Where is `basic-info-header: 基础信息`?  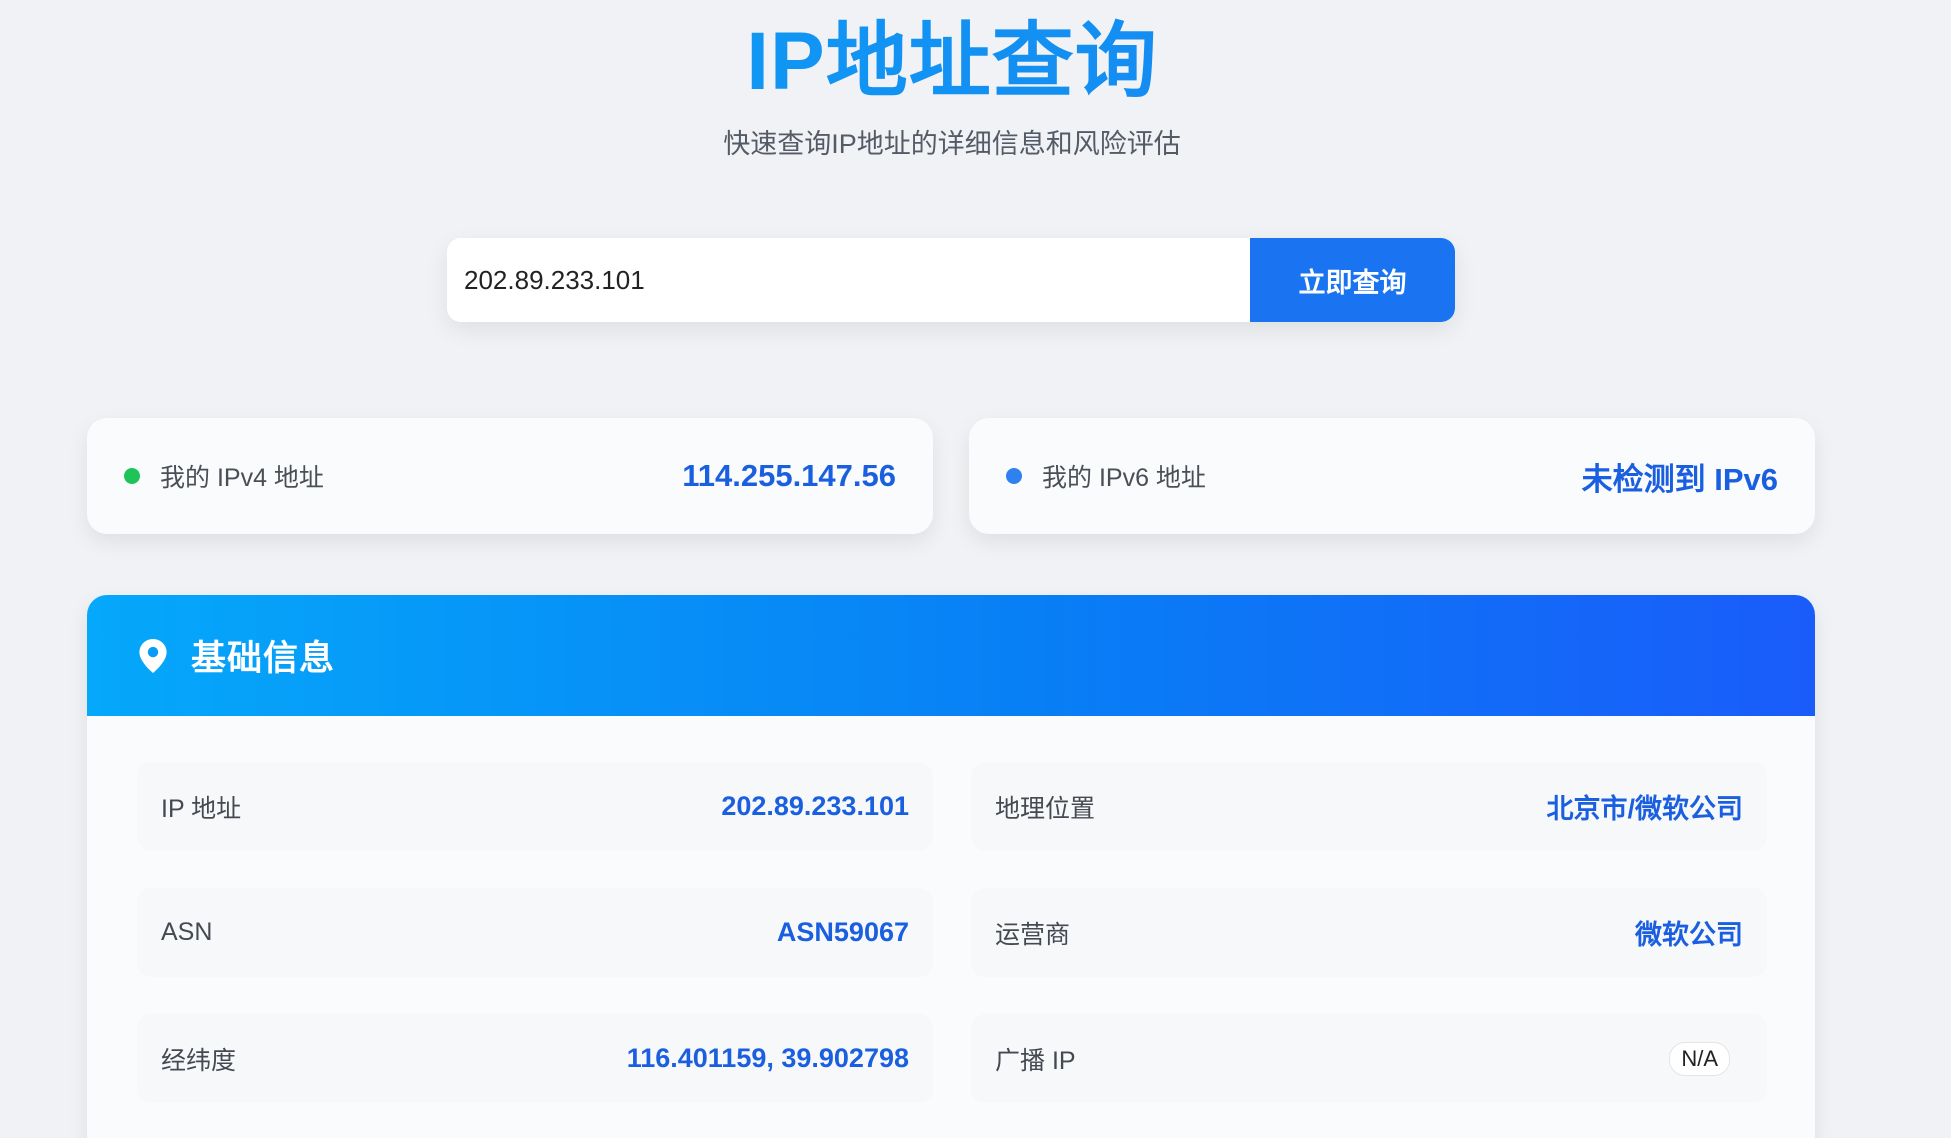
basic-info-header: 基础信息 is located at coordinates (951, 655).